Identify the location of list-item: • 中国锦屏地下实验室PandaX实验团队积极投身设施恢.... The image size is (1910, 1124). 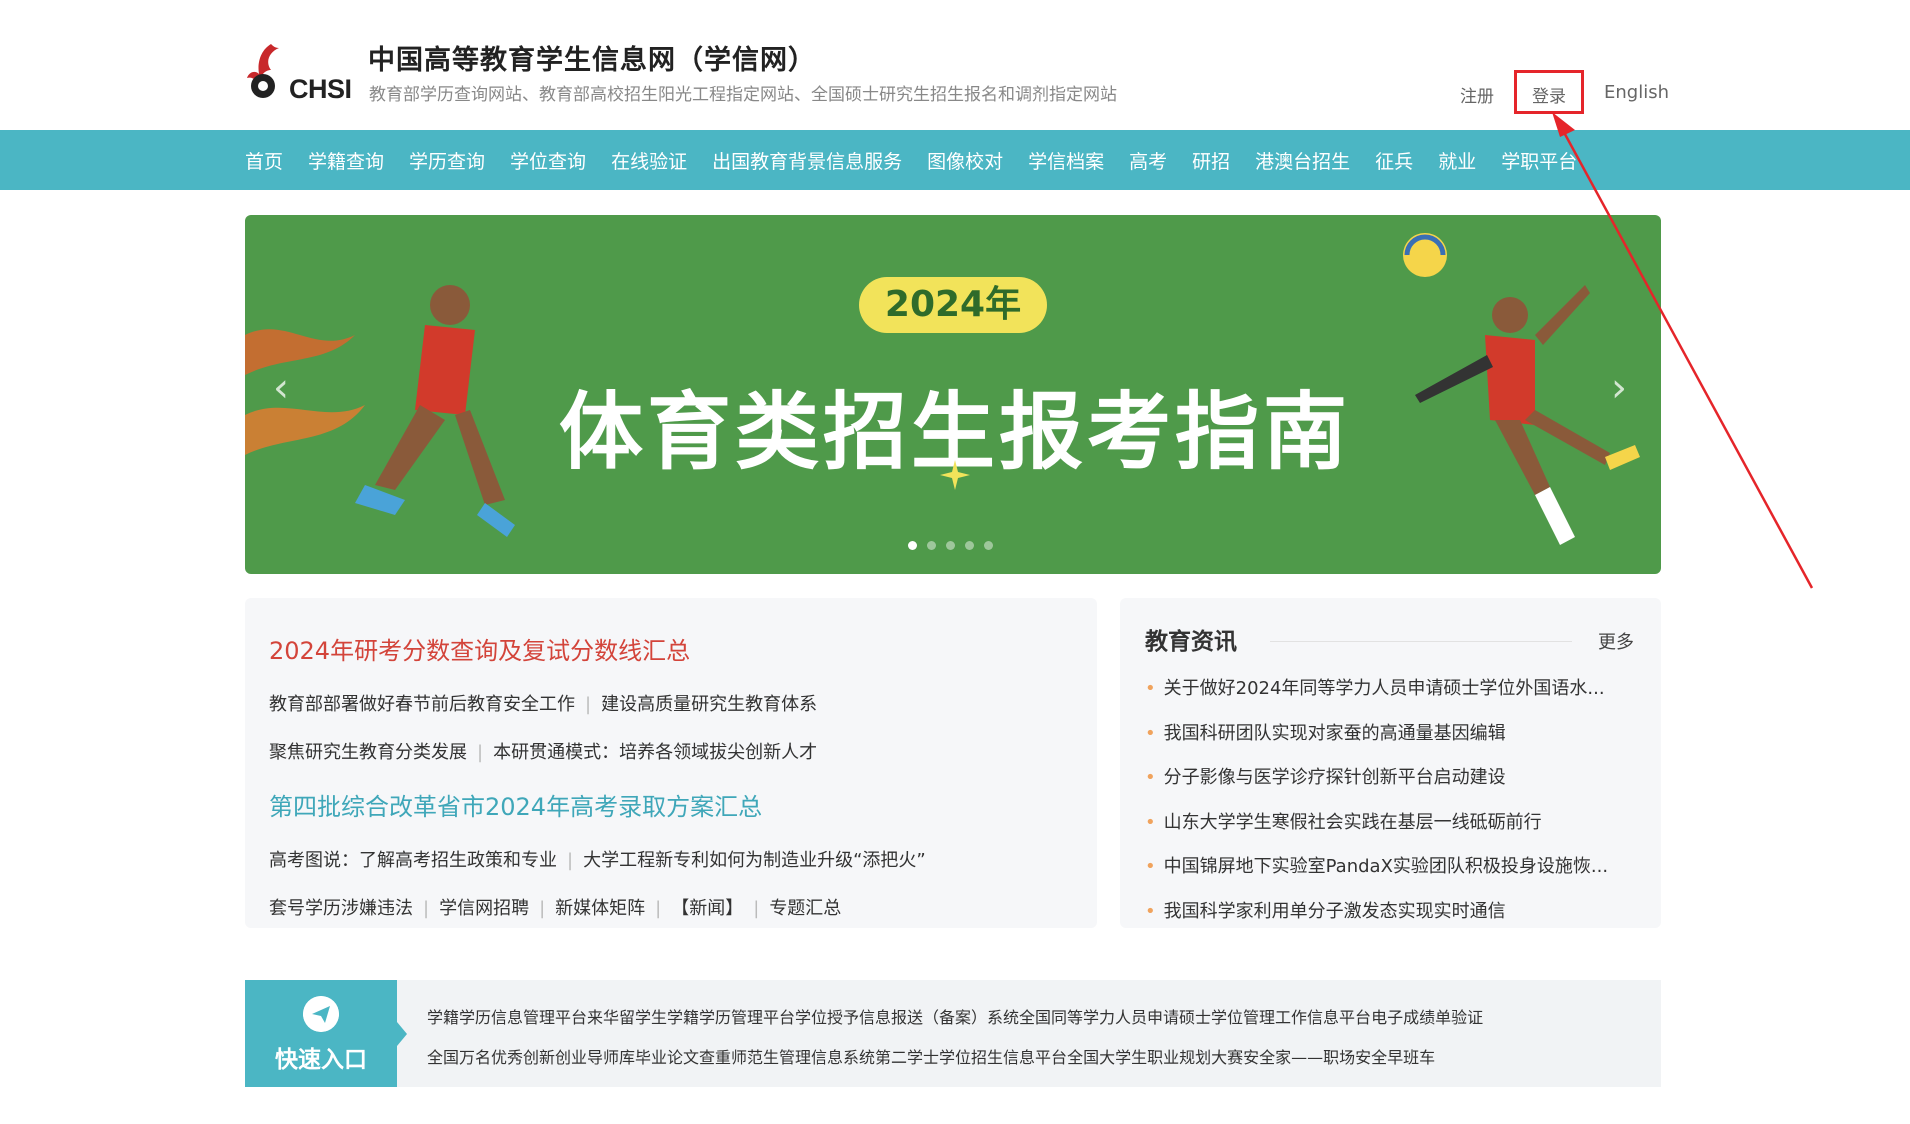
(1395, 865).